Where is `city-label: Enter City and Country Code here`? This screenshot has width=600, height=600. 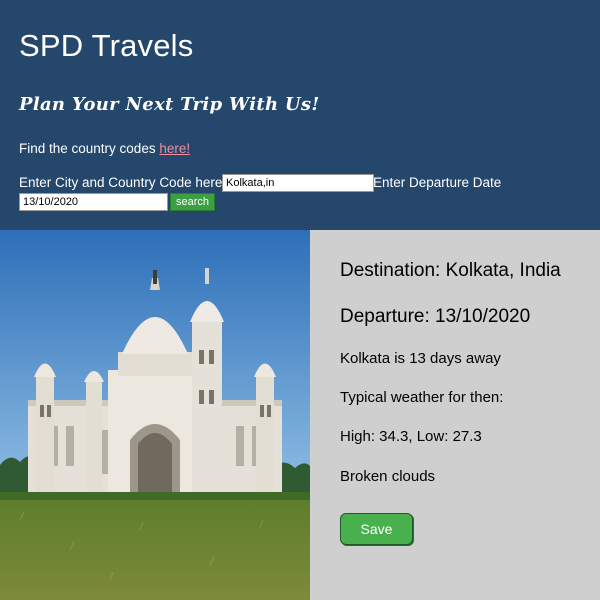 city-label: Enter City and Country Code here is located at coordinates (121, 182).